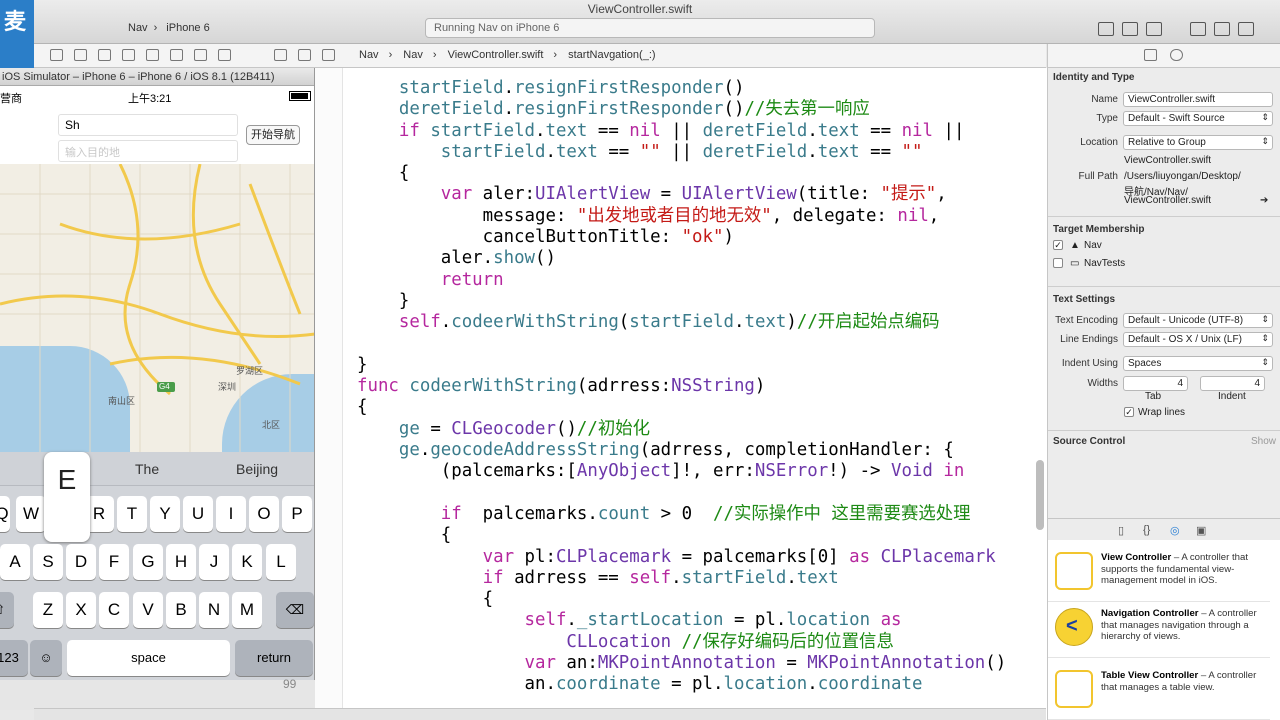 Image resolution: width=1280 pixels, height=720 pixels. Describe the element at coordinates (1198, 339) in the screenshot. I see `line-endings-select: Default - OS X / Unix (LF)` at that location.